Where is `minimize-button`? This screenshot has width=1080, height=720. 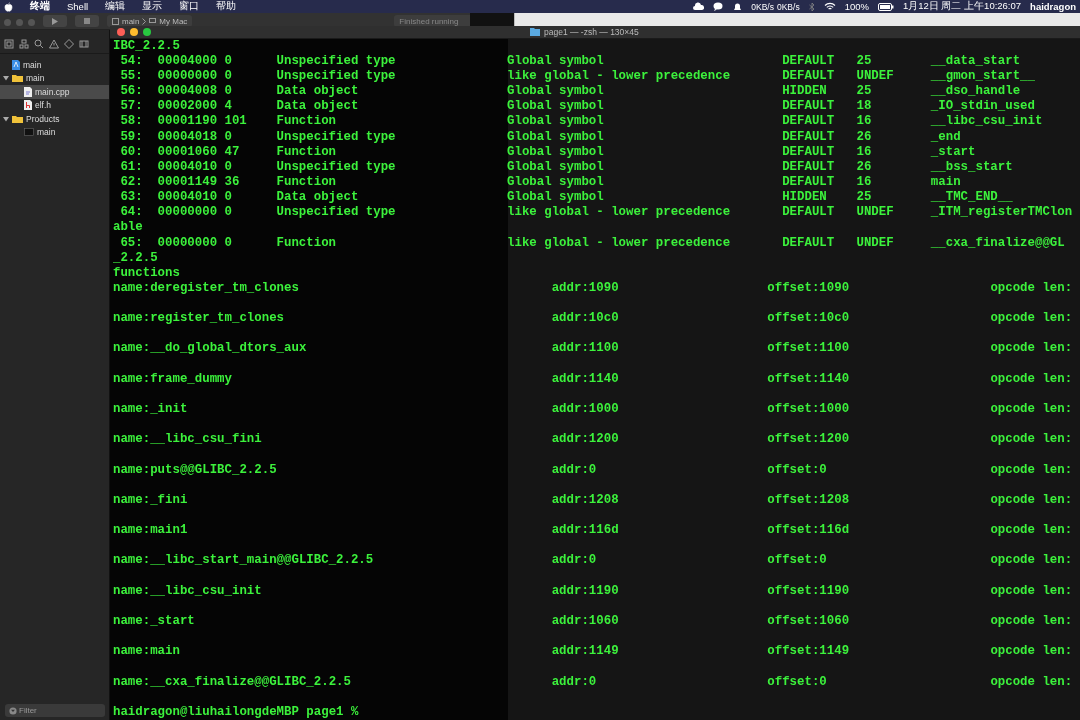
minimize-button is located at coordinates (134, 31).